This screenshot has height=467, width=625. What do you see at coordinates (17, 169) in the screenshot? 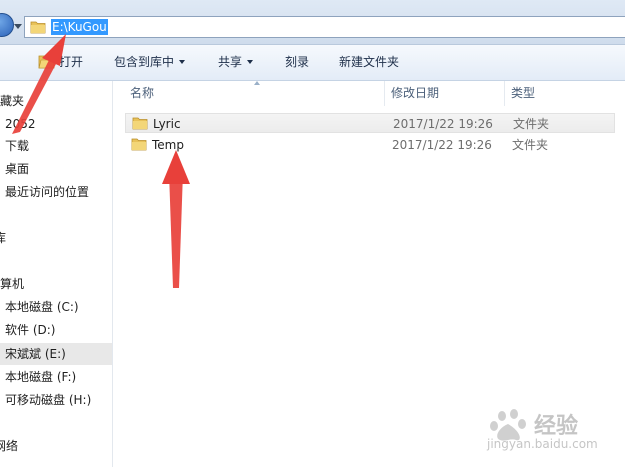
I see `nav-item-desktop: 桌面` at bounding box center [17, 169].